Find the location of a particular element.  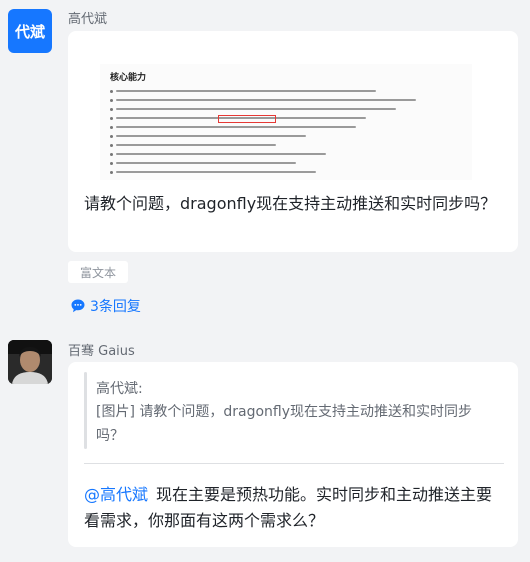

doc-title: 核心能力 is located at coordinates (128, 78).